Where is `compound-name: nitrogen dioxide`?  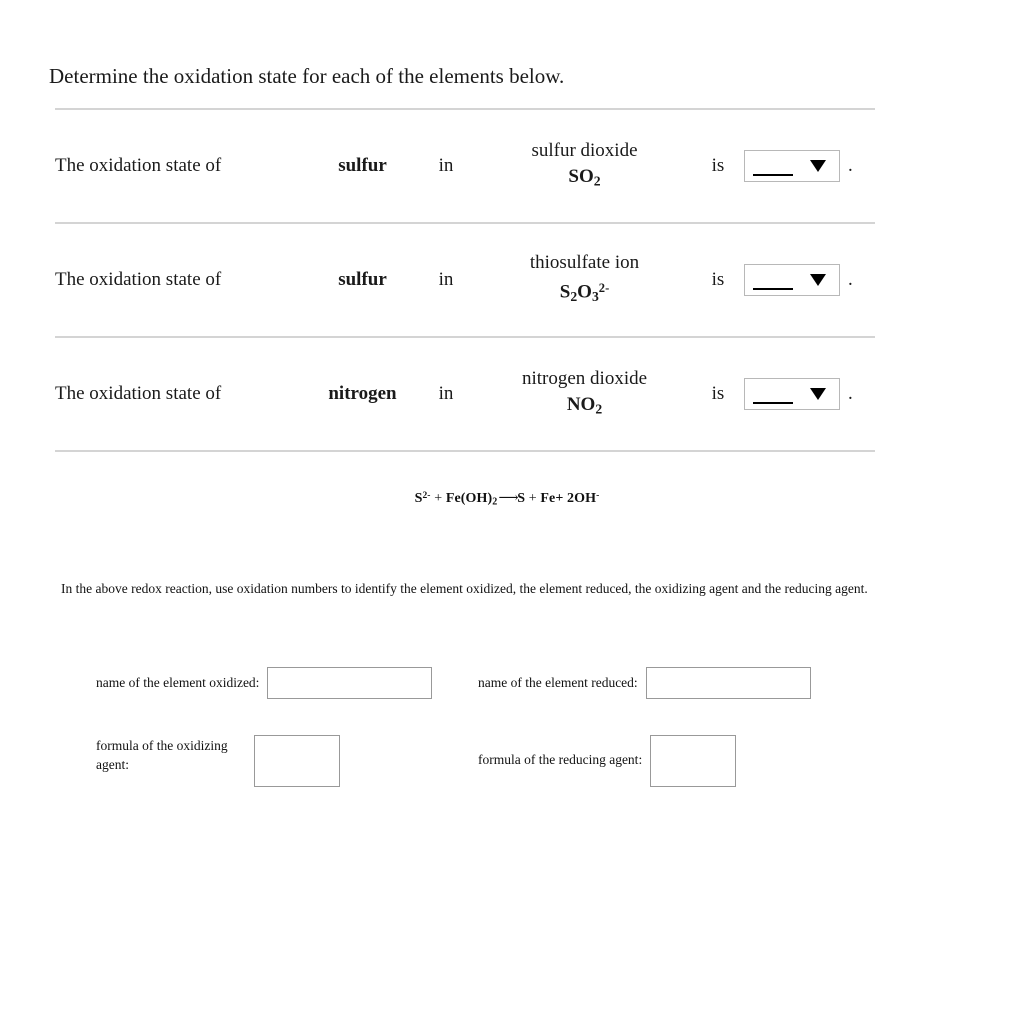
compound-name: nitrogen dioxide is located at coordinates (584, 379).